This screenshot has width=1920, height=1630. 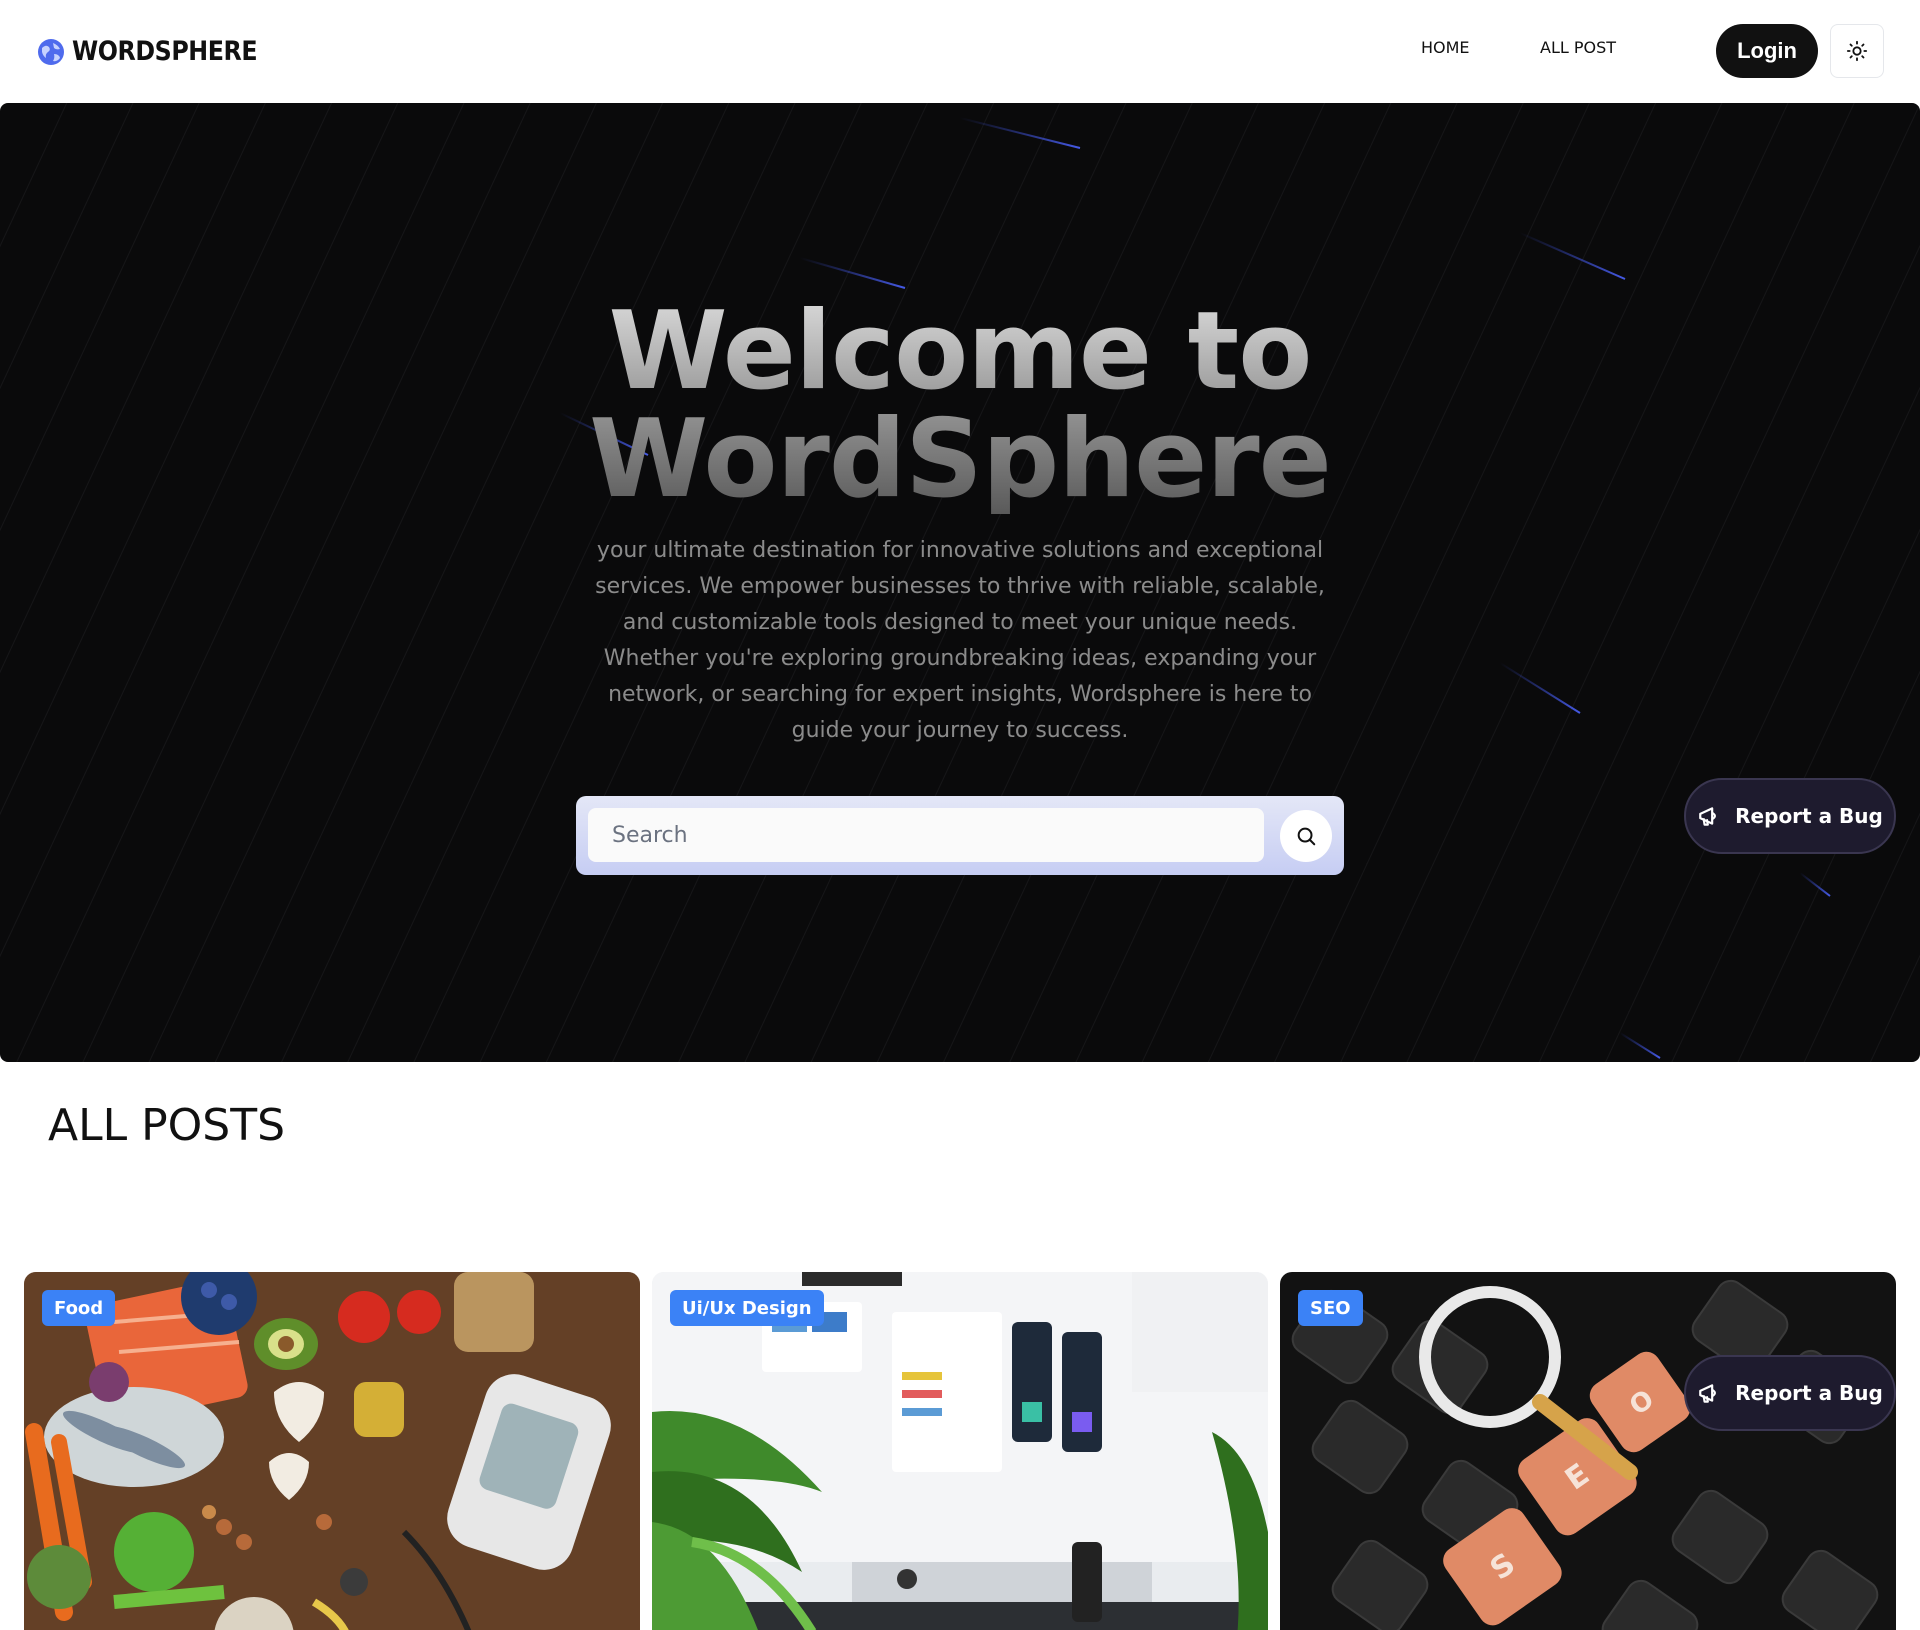 What do you see at coordinates (960, 459) in the screenshot?
I see `hero-title-line2: WordSphere` at bounding box center [960, 459].